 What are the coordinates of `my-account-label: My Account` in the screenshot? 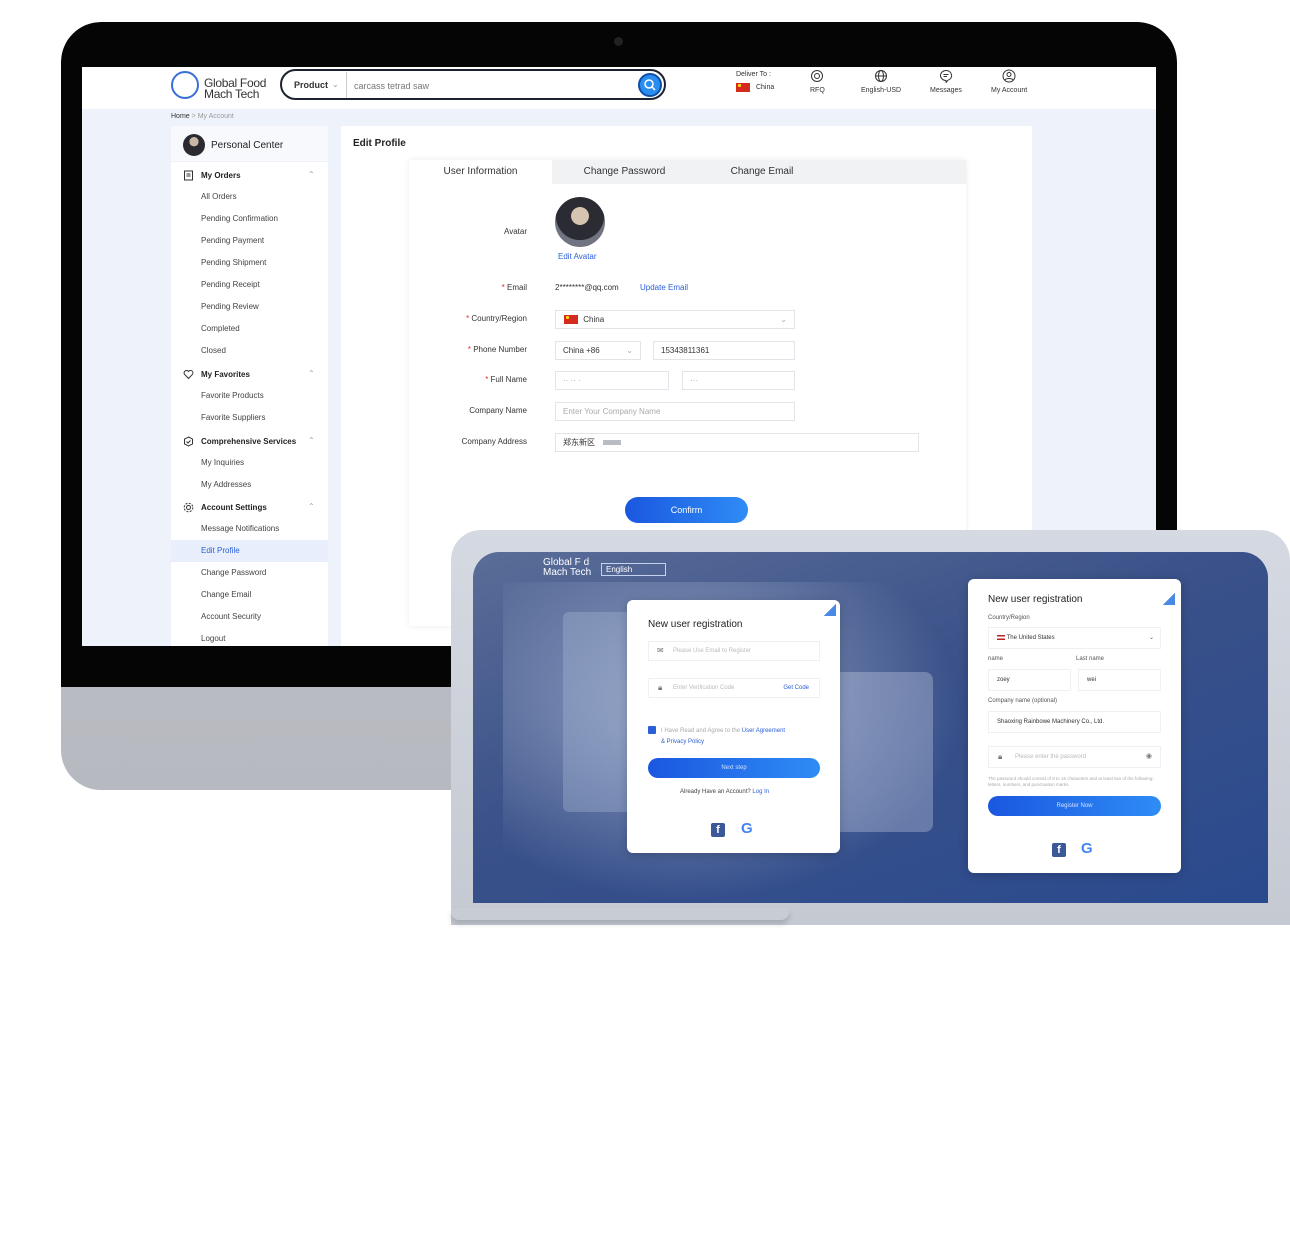 It's located at (1009, 90).